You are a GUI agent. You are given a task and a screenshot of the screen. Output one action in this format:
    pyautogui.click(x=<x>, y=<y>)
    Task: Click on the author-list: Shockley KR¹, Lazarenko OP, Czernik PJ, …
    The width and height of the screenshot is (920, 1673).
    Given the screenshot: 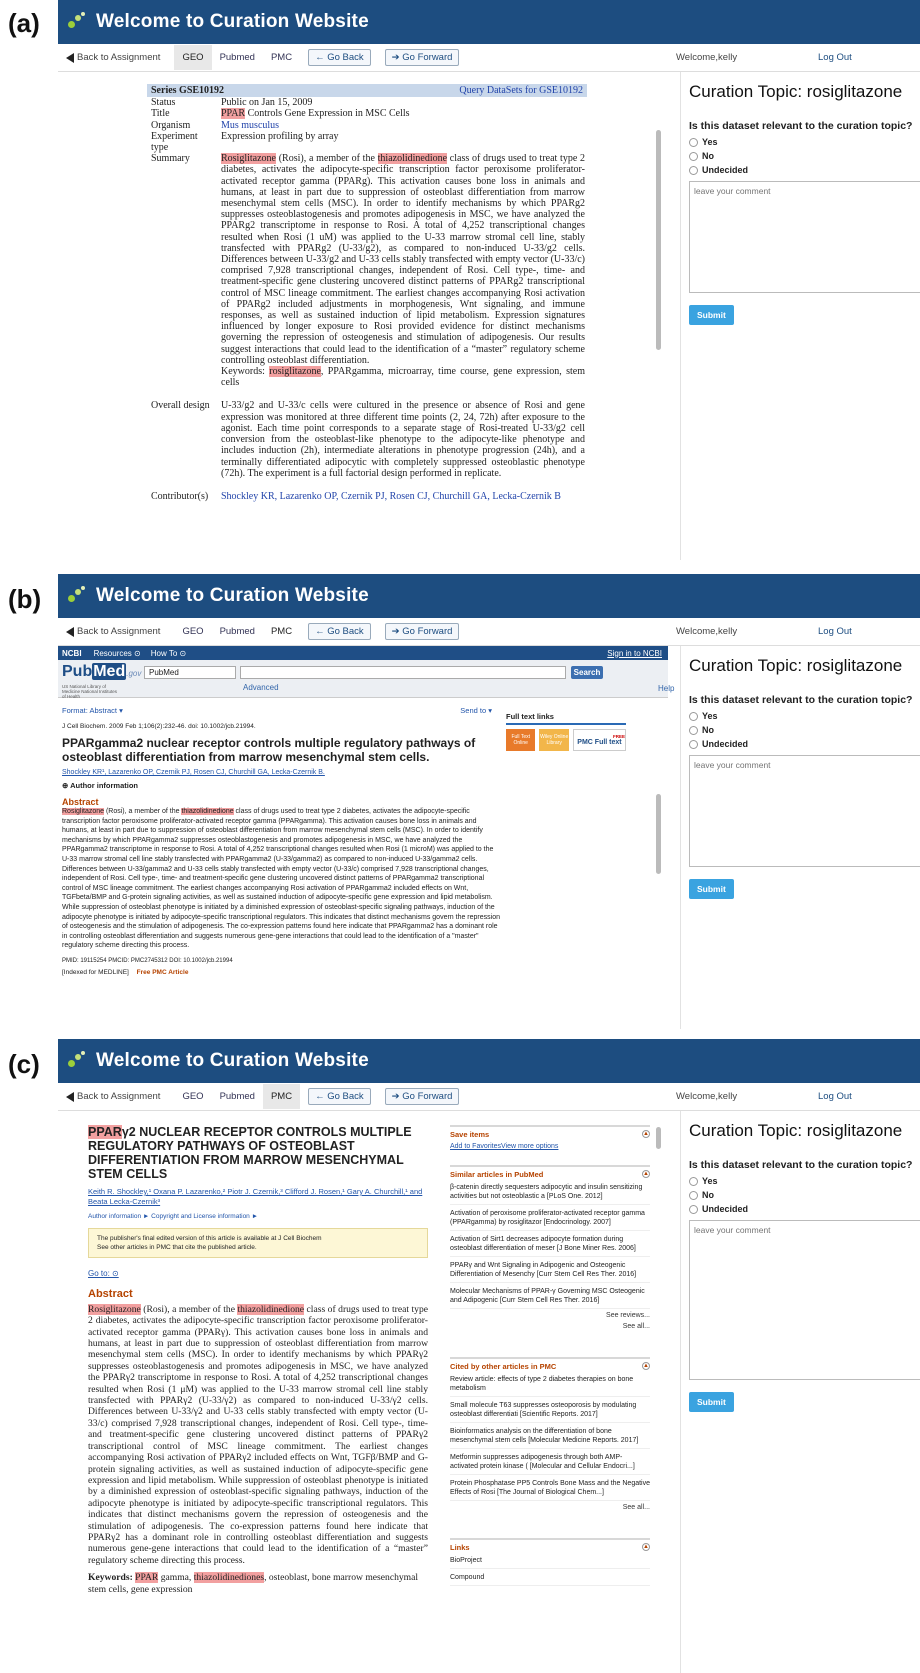 What is the action you would take?
    pyautogui.click(x=282, y=773)
    